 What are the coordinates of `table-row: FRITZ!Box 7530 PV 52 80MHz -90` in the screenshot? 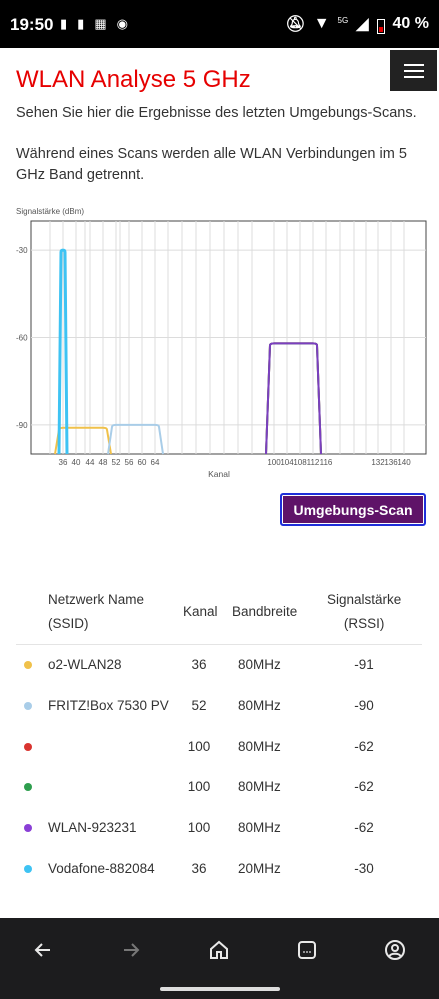 It's located at (219, 706).